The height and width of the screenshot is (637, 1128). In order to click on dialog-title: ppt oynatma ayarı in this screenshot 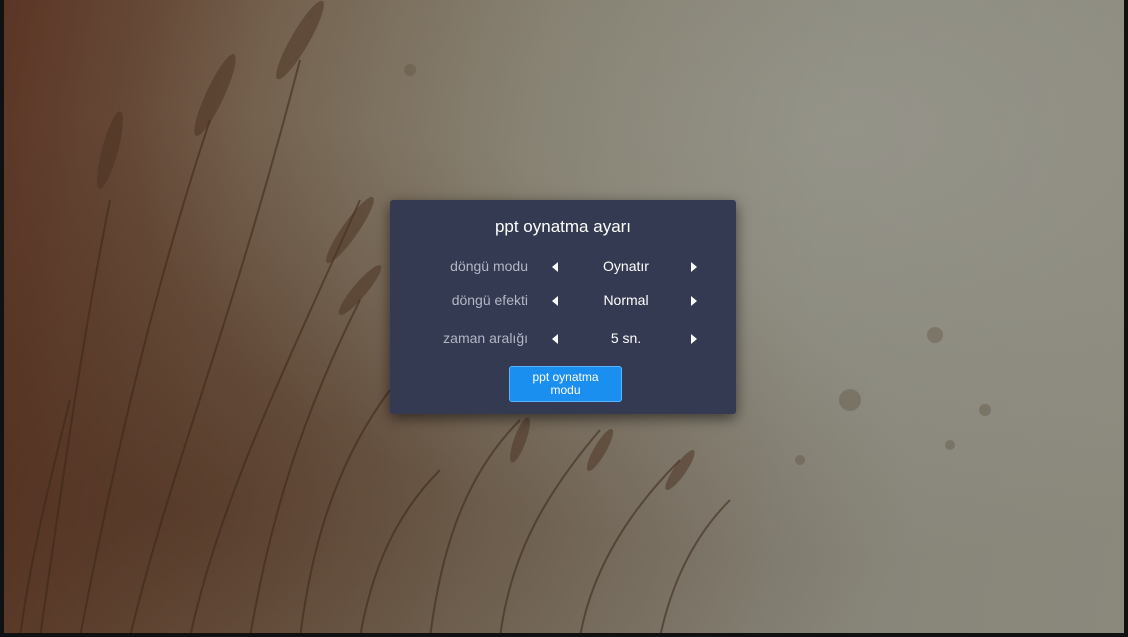, I will do `click(563, 226)`.